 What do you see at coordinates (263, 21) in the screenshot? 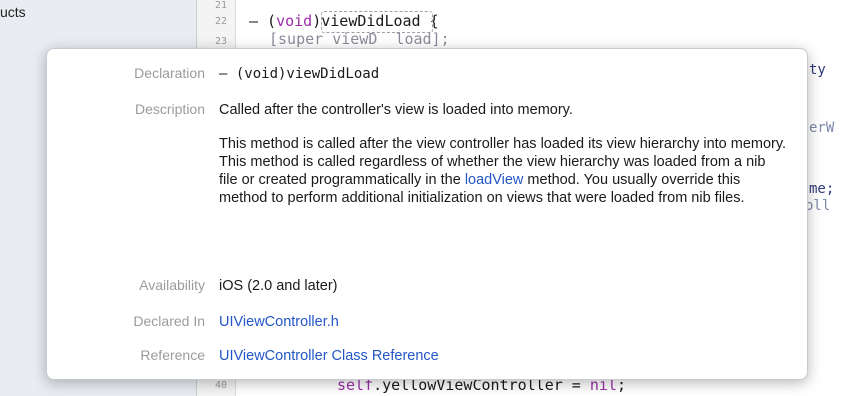
I see `code-token: – (` at bounding box center [263, 21].